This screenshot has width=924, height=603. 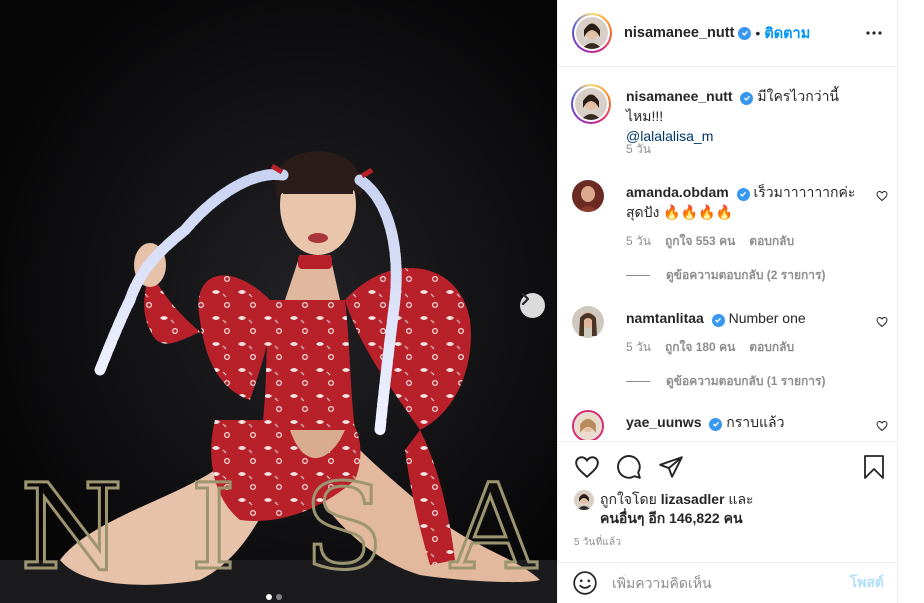 What do you see at coordinates (874, 33) in the screenshot?
I see `more-options-icon` at bounding box center [874, 33].